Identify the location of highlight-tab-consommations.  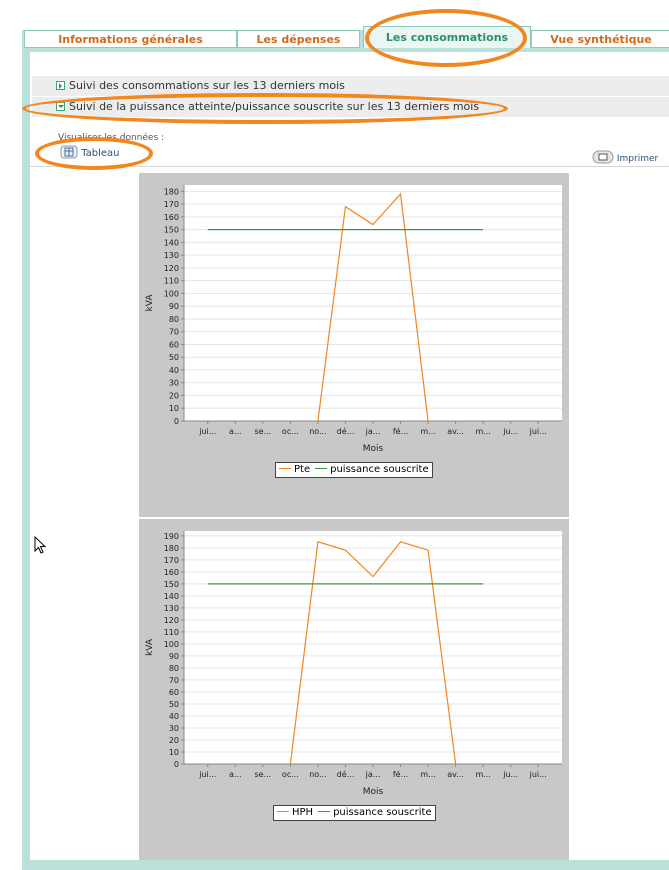
(446, 38).